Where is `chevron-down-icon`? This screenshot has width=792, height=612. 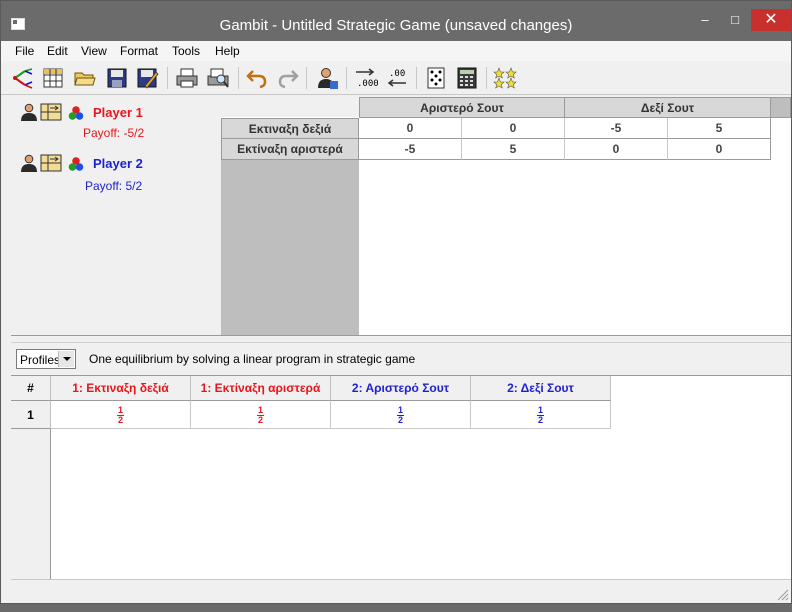
chevron-down-icon is located at coordinates (66, 359).